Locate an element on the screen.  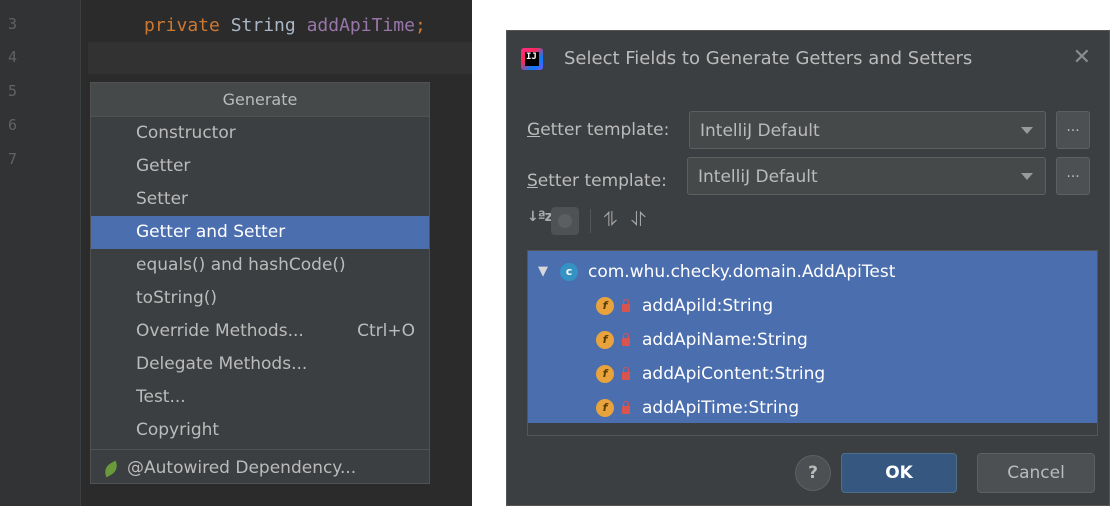
class-name: com.whu.checky.domain.AddApiTest is located at coordinates (742, 272).